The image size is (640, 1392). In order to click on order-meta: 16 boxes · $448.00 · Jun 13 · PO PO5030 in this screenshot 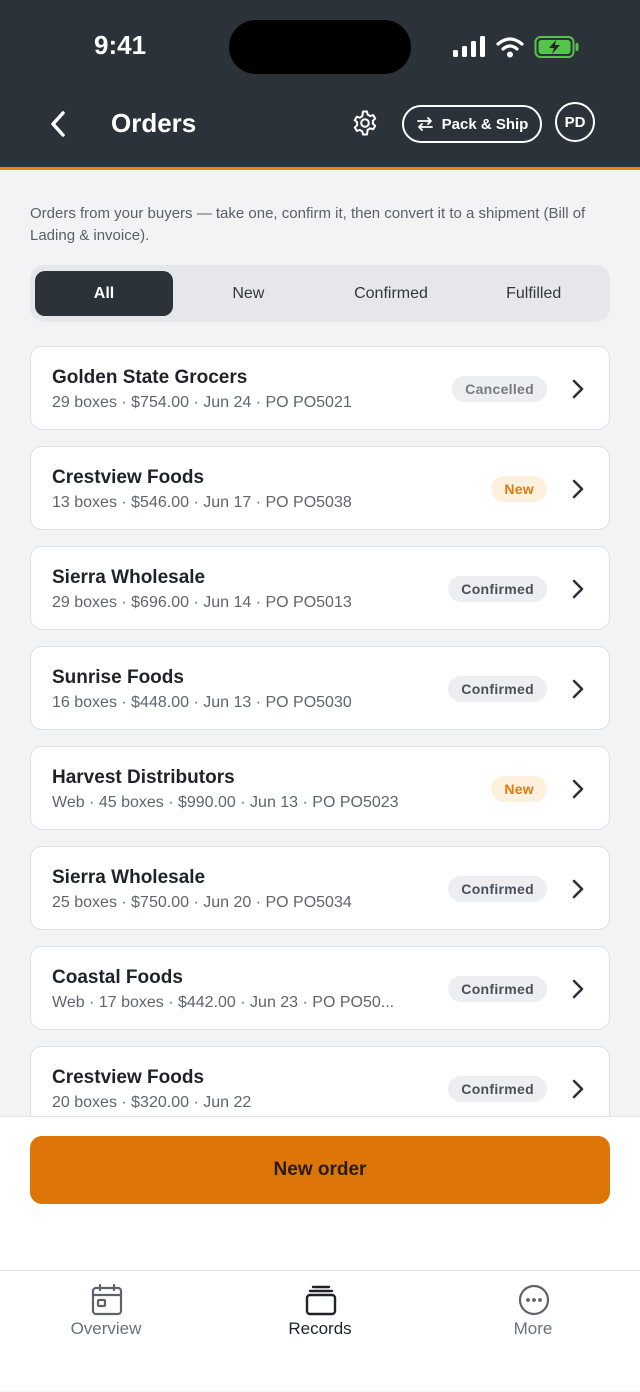, I will do `click(202, 702)`.